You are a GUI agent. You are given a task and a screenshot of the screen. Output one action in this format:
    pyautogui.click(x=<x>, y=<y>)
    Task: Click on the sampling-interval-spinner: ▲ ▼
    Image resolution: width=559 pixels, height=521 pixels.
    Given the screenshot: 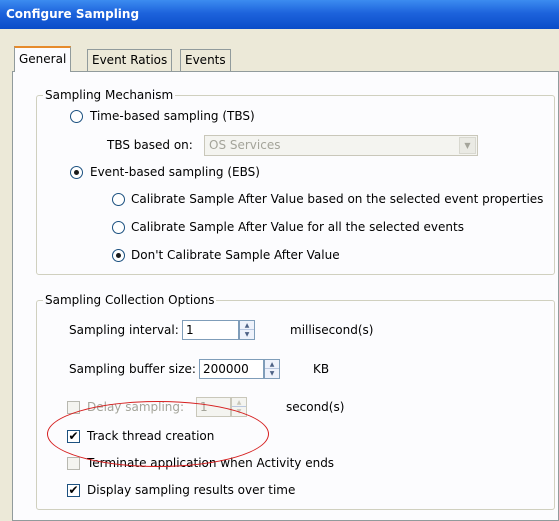 What is the action you would take?
    pyautogui.click(x=247, y=330)
    